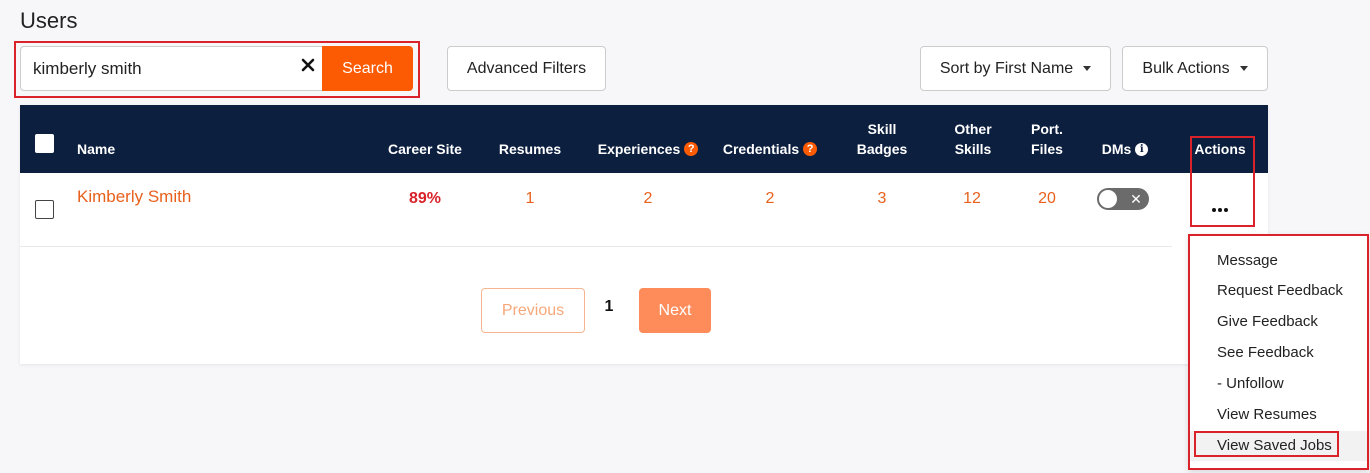 The width and height of the screenshot is (1370, 473). I want to click on column-header-resumes: Resumes, so click(530, 149).